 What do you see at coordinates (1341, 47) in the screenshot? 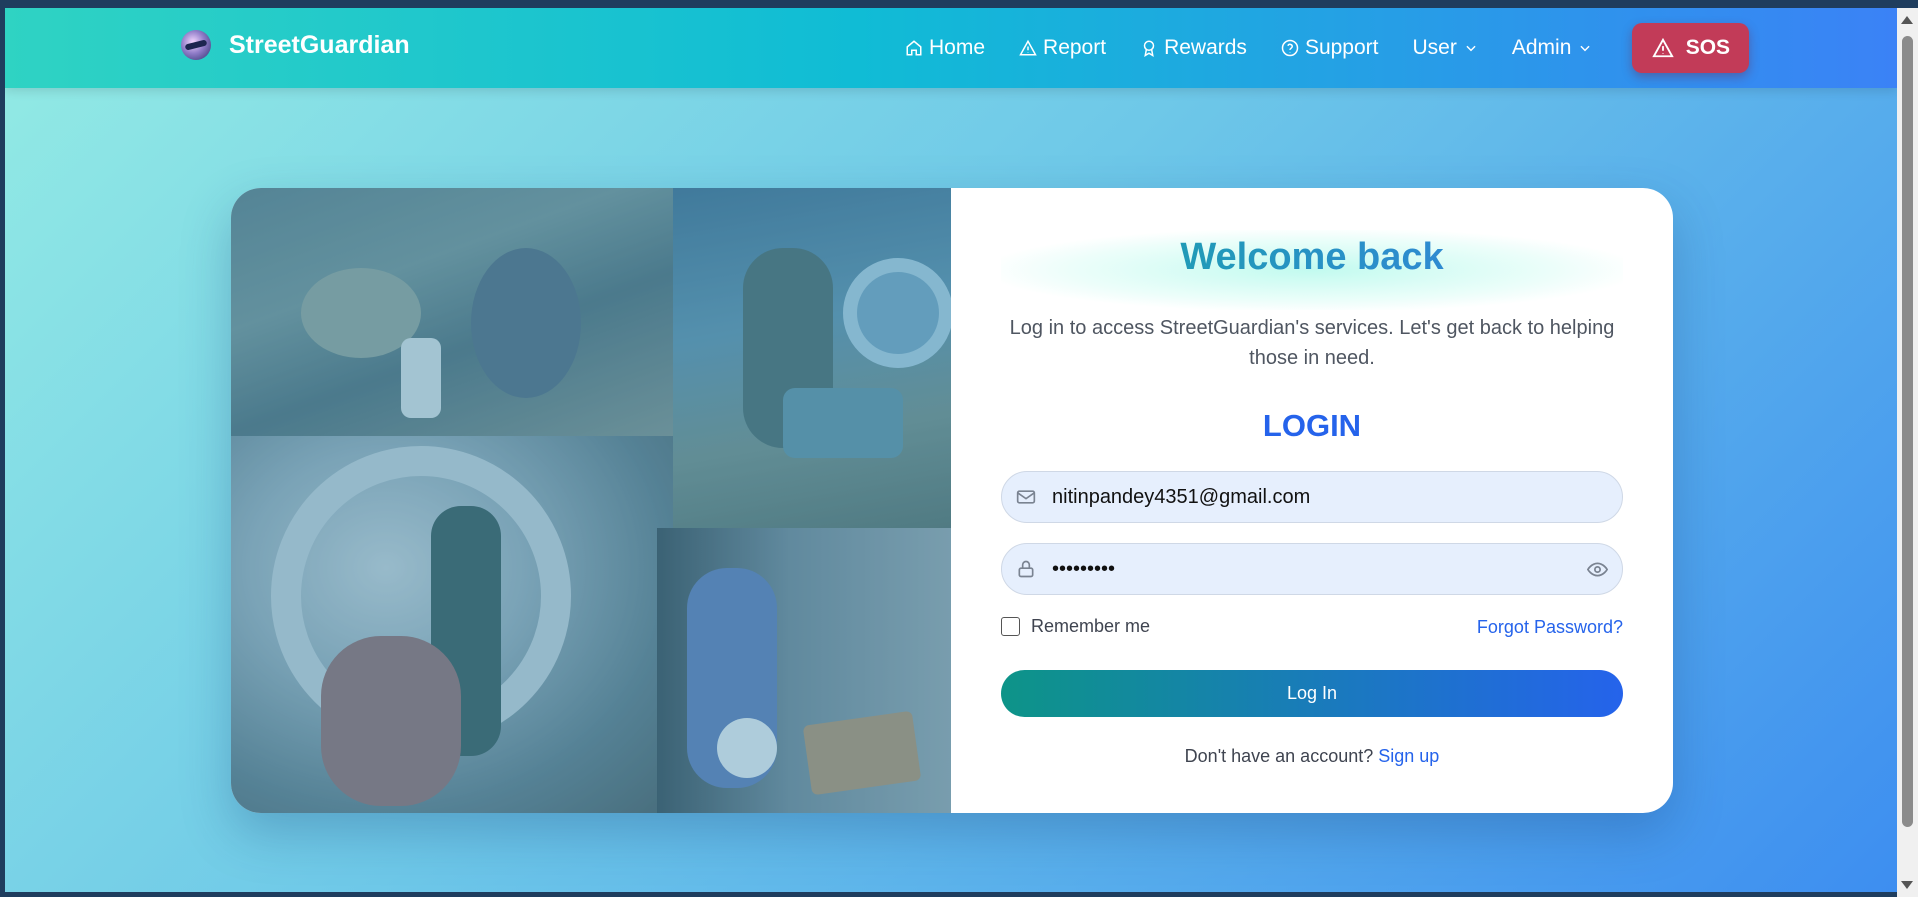
I see `nav-item-label: Support` at bounding box center [1341, 47].